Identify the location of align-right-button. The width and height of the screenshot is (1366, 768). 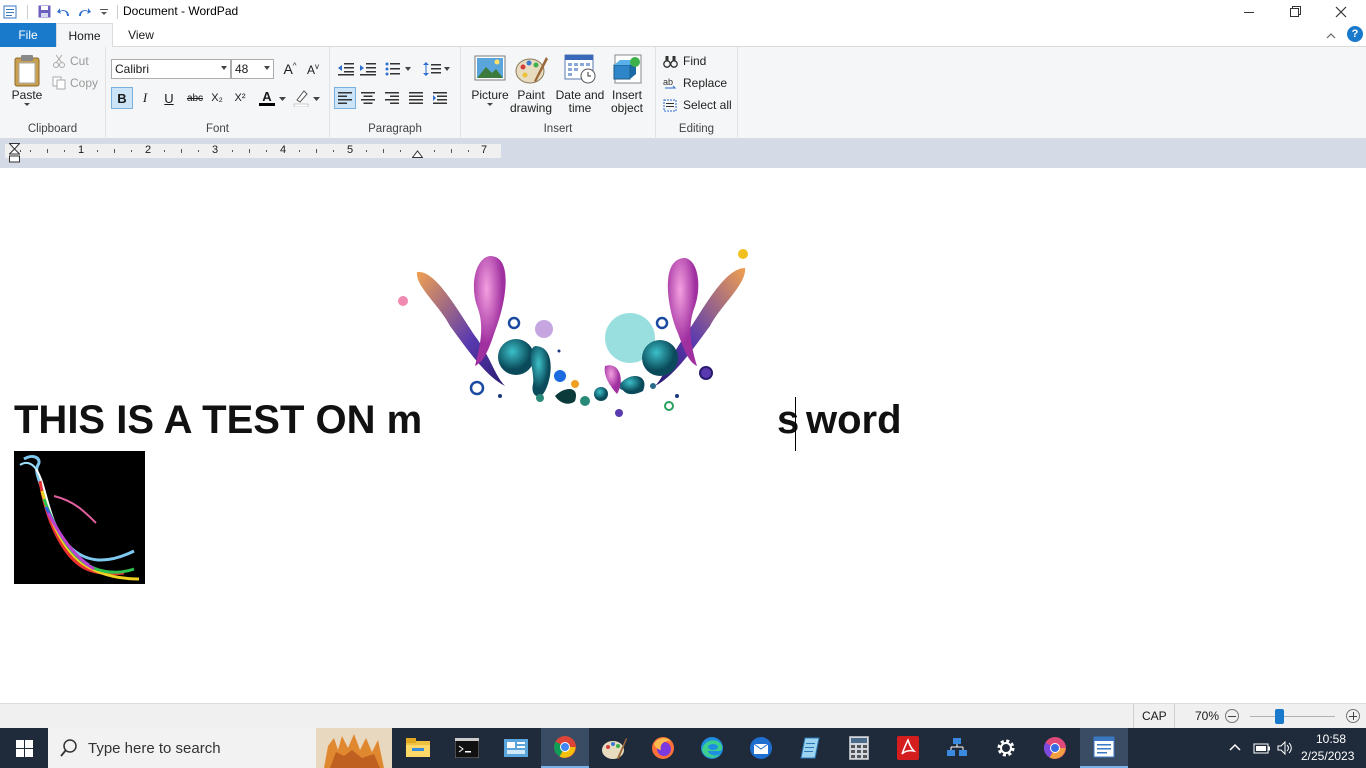
(392, 98).